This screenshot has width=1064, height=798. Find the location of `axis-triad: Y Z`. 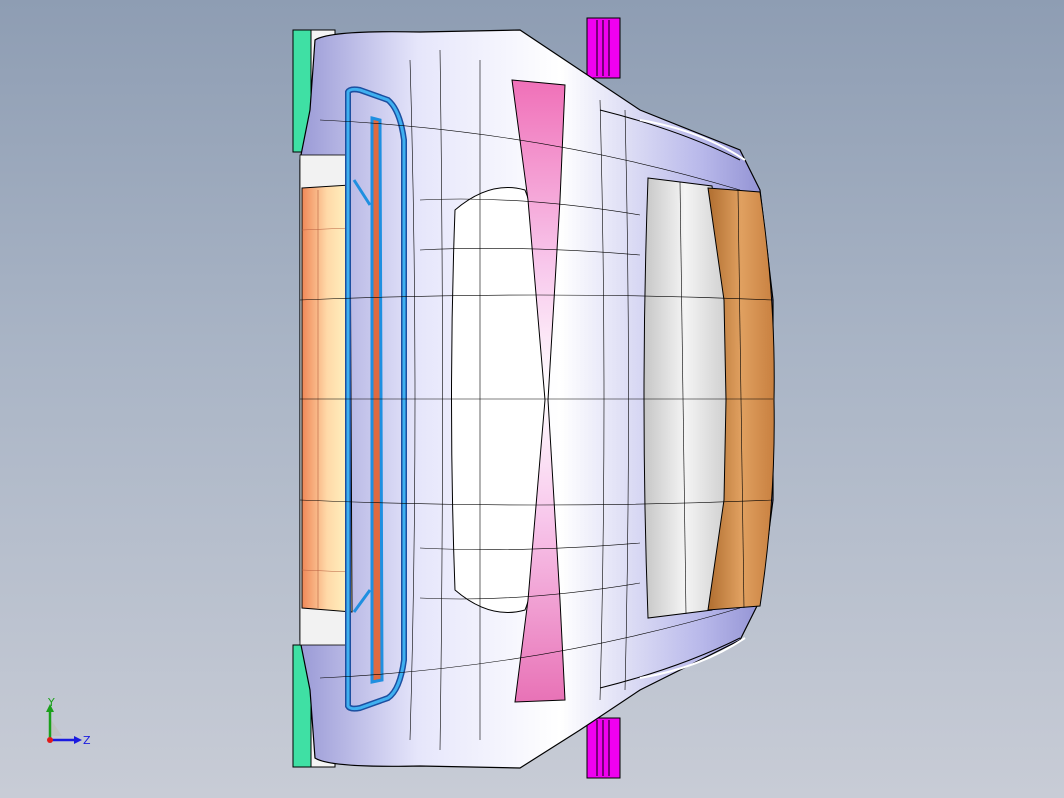

axis-triad: Y Z is located at coordinates (68, 721).